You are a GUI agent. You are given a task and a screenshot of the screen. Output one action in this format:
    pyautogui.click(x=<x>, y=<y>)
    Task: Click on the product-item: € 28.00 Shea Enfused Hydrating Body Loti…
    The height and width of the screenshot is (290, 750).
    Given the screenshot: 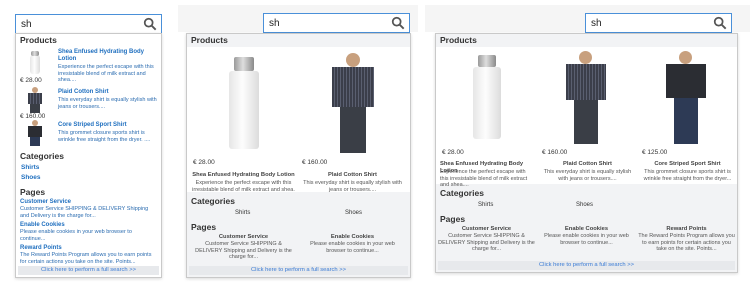 What is the action you would take?
    pyautogui.click(x=88, y=67)
    